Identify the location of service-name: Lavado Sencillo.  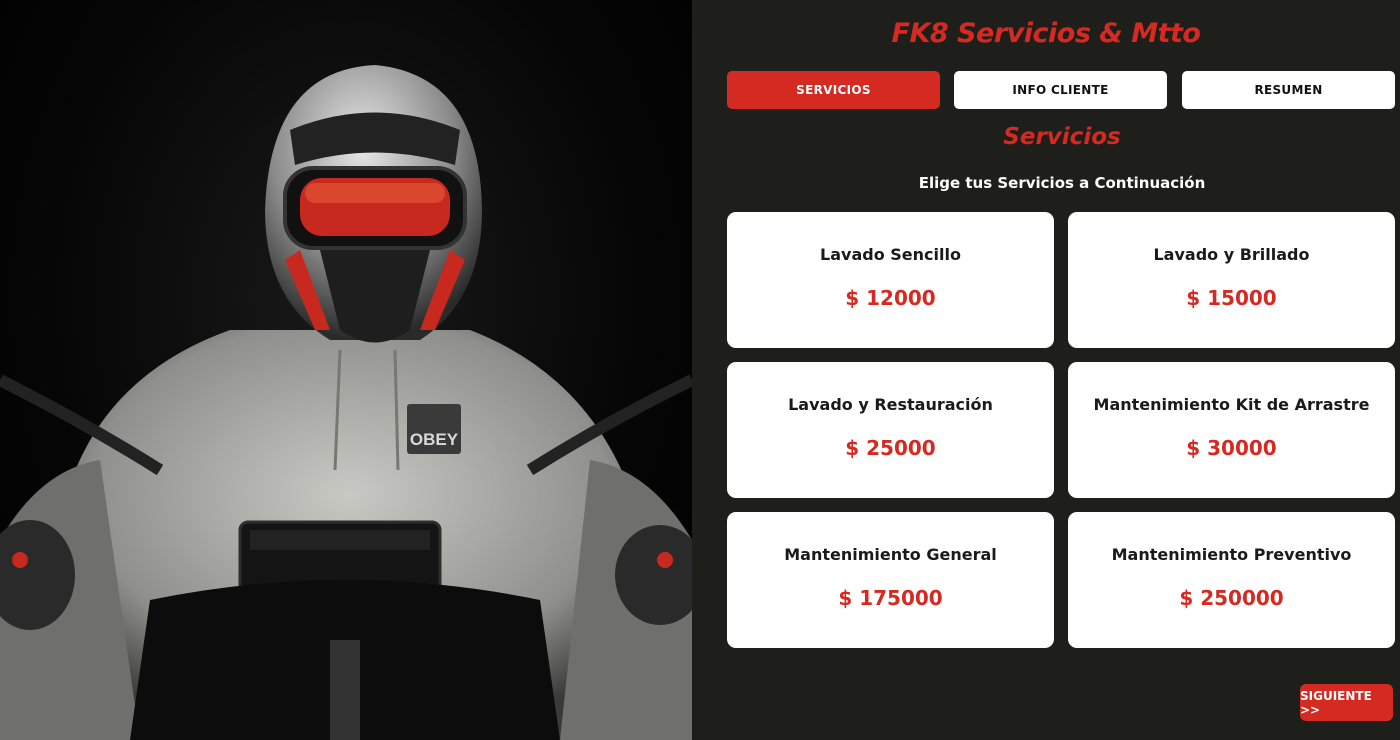
(890, 254).